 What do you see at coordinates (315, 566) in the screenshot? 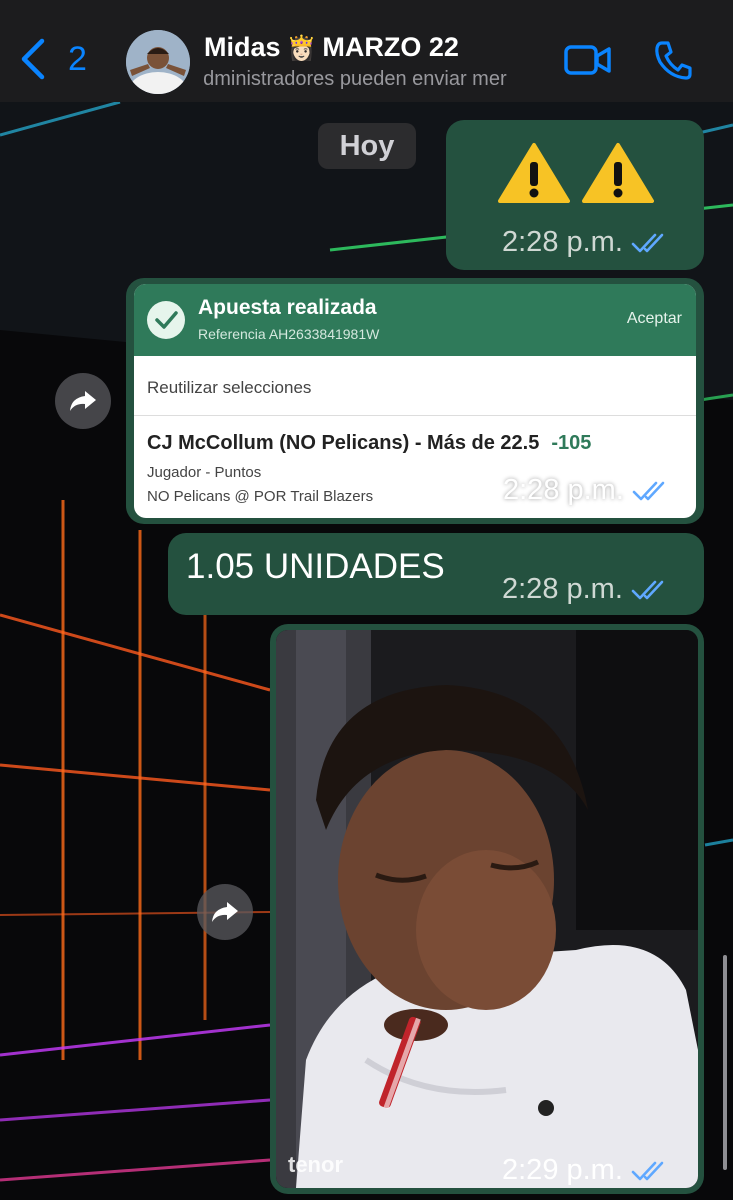
I see `message-text: 1.05 UNIDADES` at bounding box center [315, 566].